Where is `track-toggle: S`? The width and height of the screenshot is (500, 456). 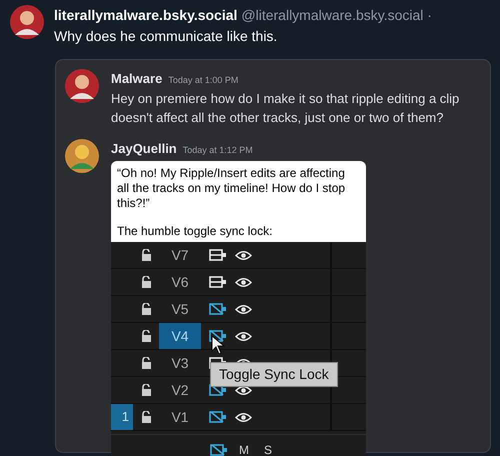
track-toggle: S is located at coordinates (268, 448).